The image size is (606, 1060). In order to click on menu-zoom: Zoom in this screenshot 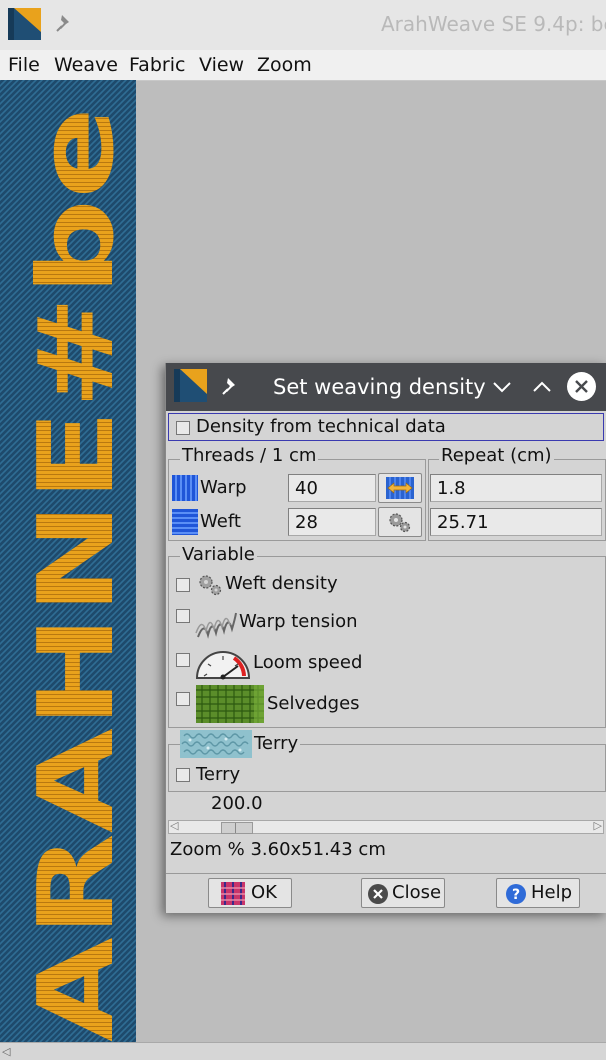, I will do `click(284, 65)`.